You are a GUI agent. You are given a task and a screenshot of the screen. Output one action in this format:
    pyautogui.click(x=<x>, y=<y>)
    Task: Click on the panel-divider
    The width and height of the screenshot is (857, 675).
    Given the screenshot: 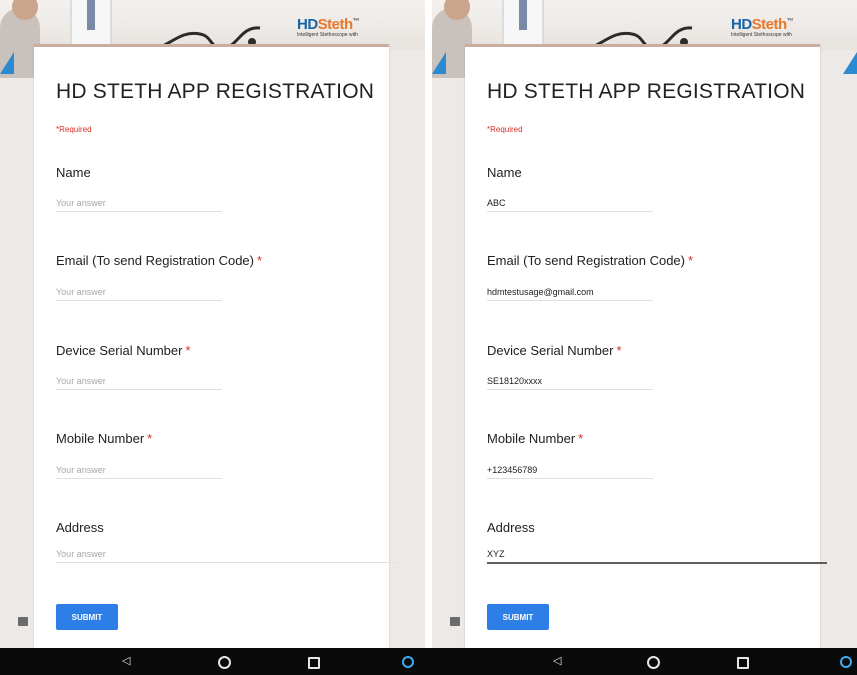 What is the action you would take?
    pyautogui.click(x=428, y=324)
    